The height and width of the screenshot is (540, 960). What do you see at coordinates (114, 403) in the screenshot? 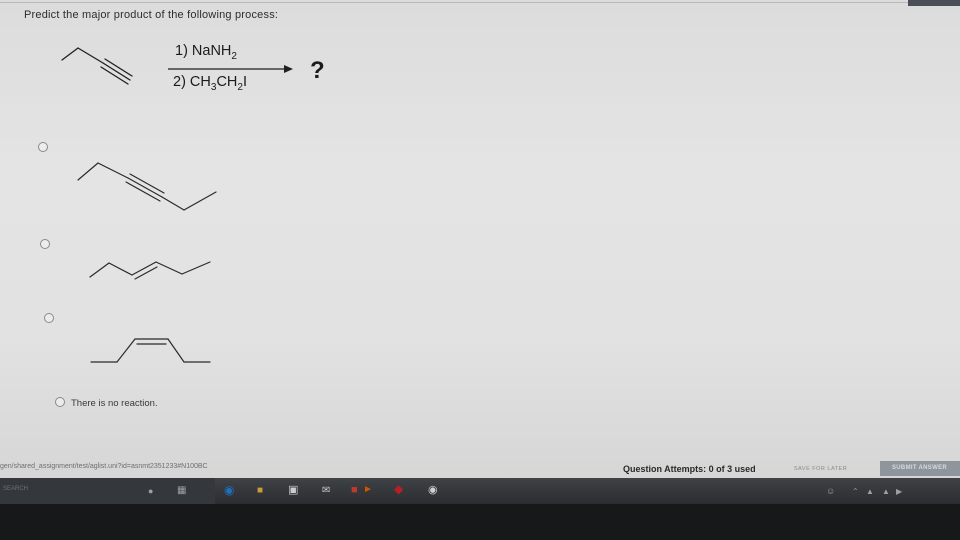
I see `option-d-label: There is no reaction.` at bounding box center [114, 403].